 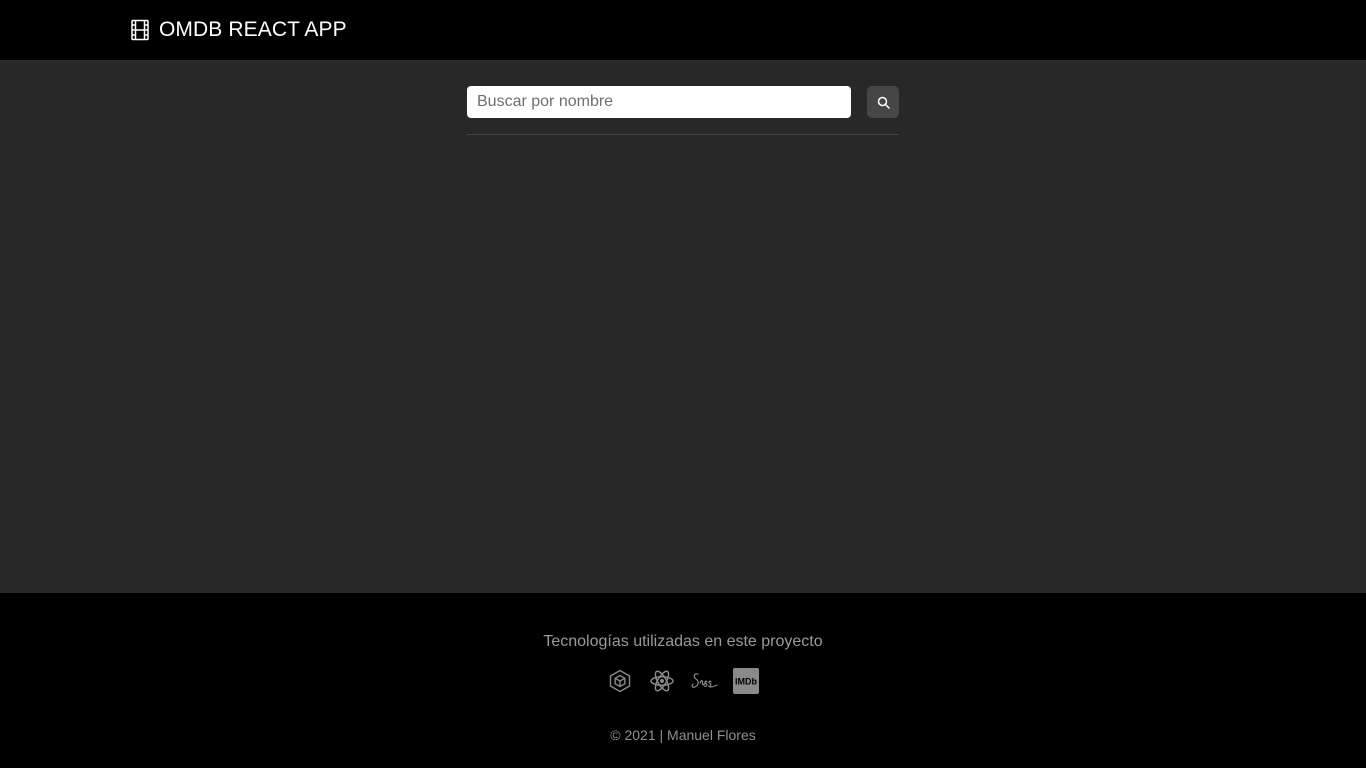 I want to click on search-input, so click(x=659, y=102).